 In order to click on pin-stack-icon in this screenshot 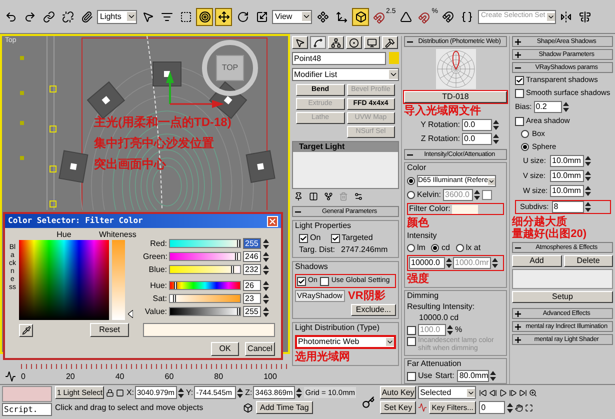, I will do `click(298, 196)`.